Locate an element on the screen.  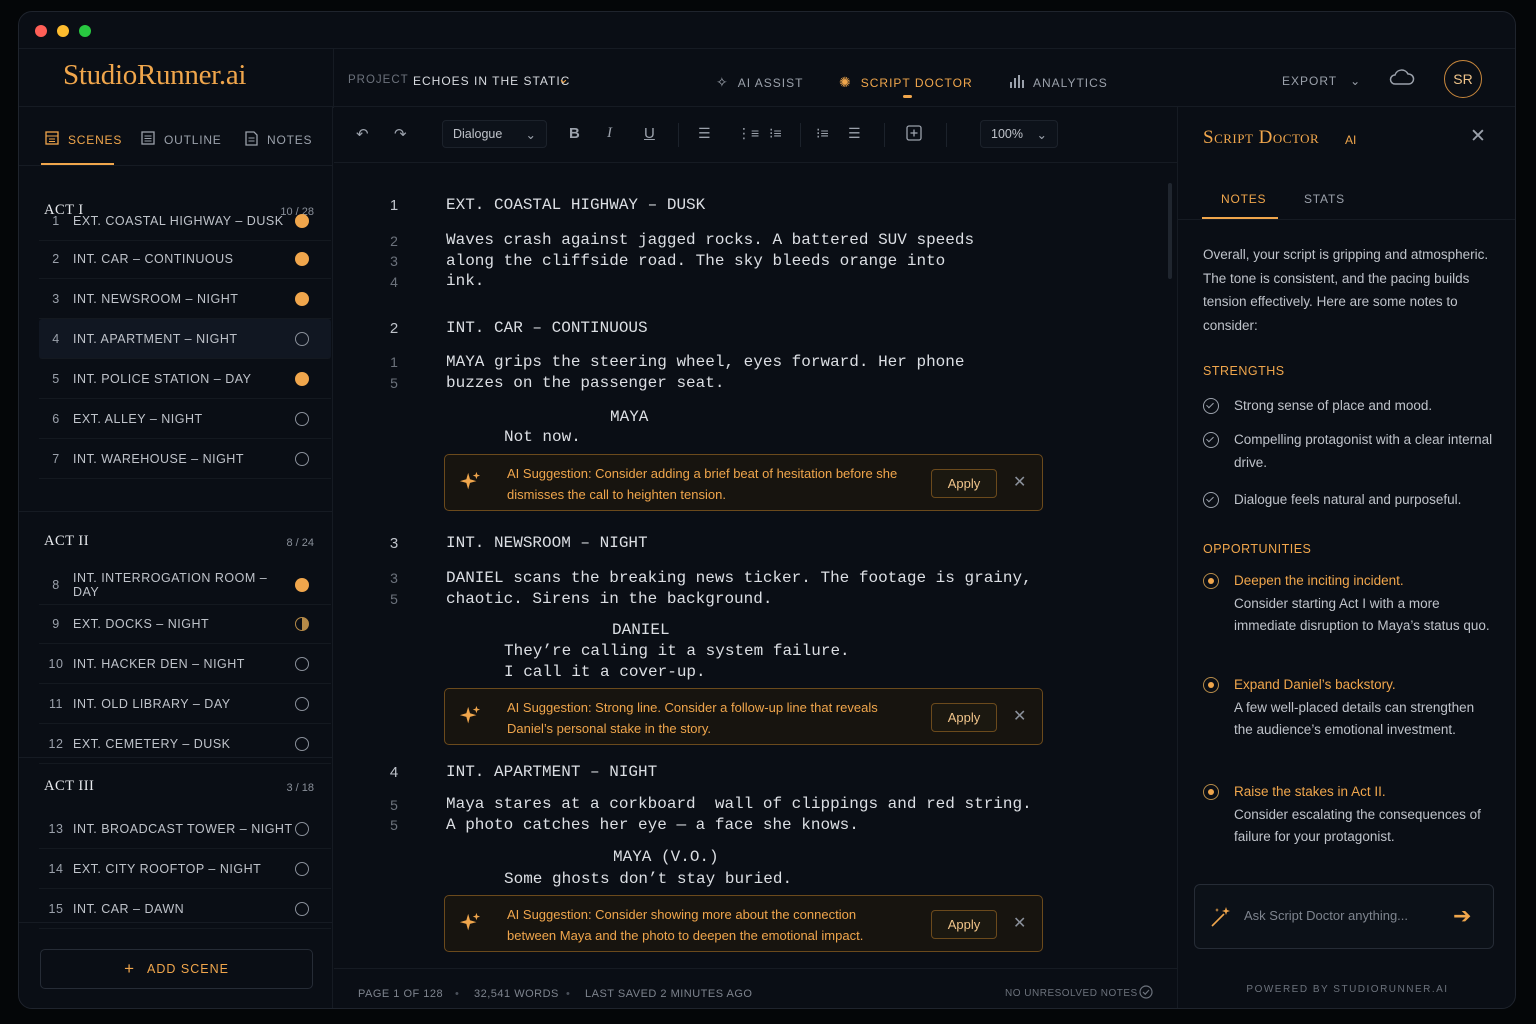
ask-script-doctor-input: Ask Script Doctor anything... ➔ is located at coordinates (1344, 916).